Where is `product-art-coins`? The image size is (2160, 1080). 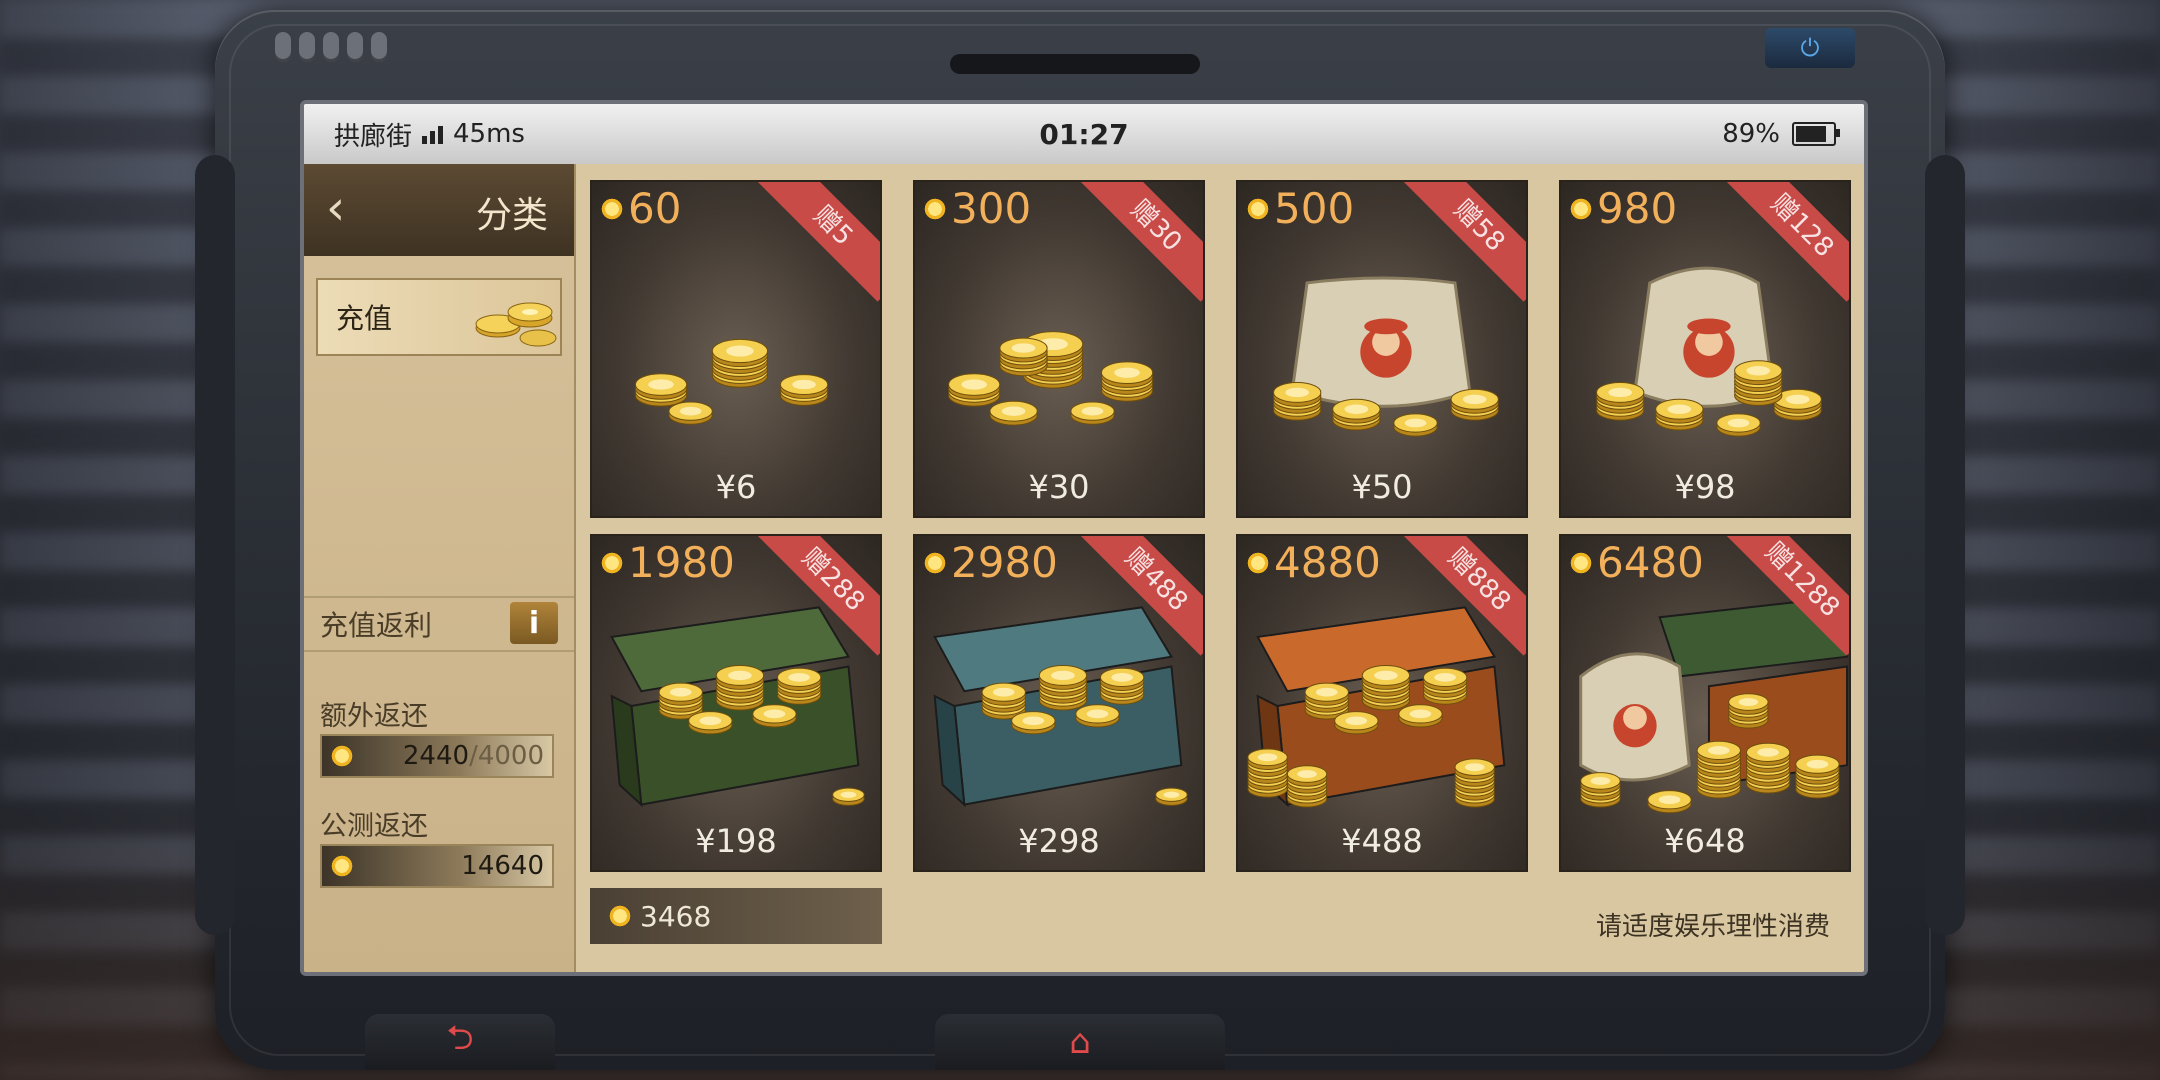
product-art-coins is located at coordinates (1051, 378).